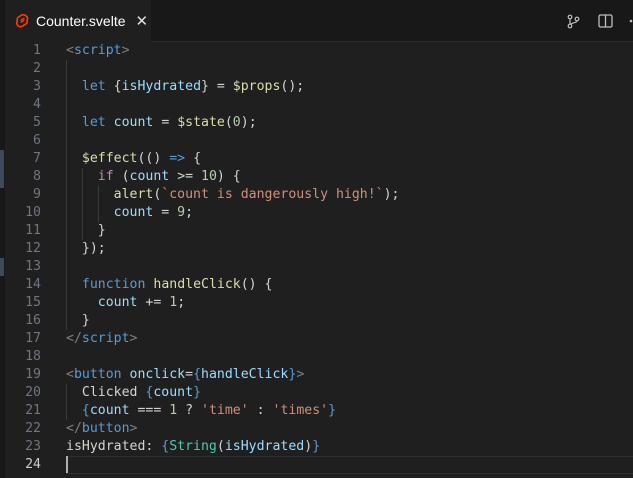  Describe the element at coordinates (33, 230) in the screenshot. I see `line-number: 11` at that location.